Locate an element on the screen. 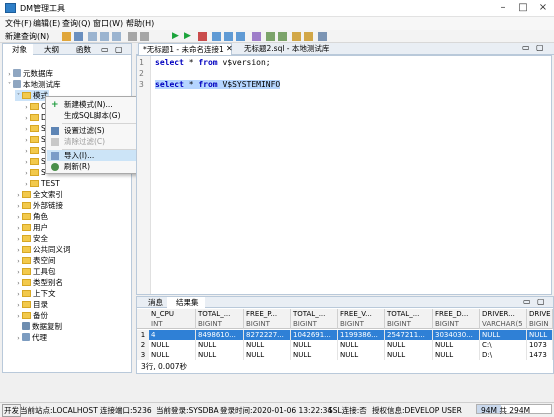 The height and width of the screenshot is (417, 554). tab-objects: 对象 is located at coordinates (18, 49).